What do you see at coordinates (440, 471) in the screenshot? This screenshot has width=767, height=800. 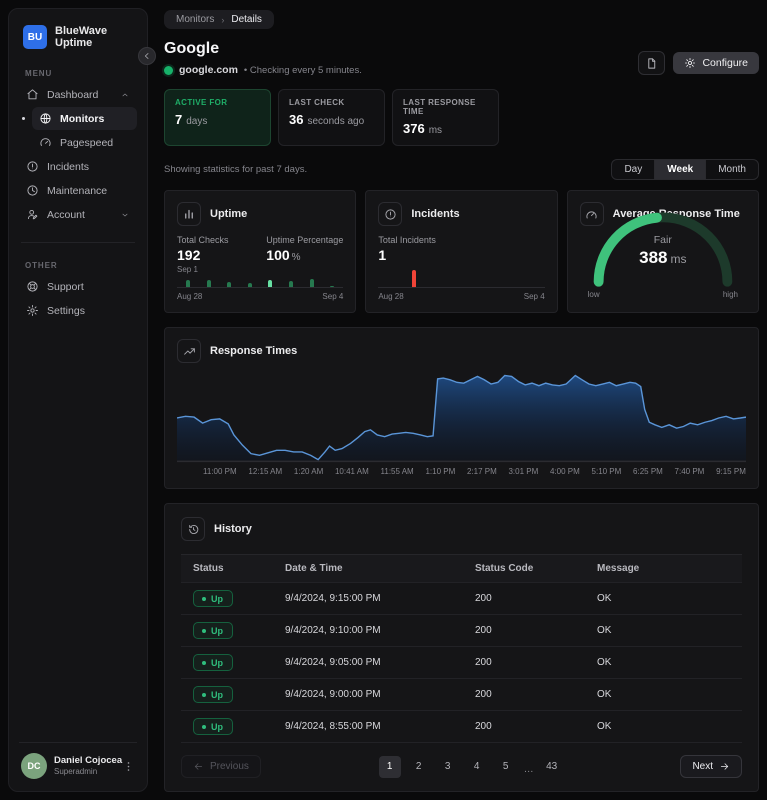 I see `x-axis-label: 1:10 PM` at bounding box center [440, 471].